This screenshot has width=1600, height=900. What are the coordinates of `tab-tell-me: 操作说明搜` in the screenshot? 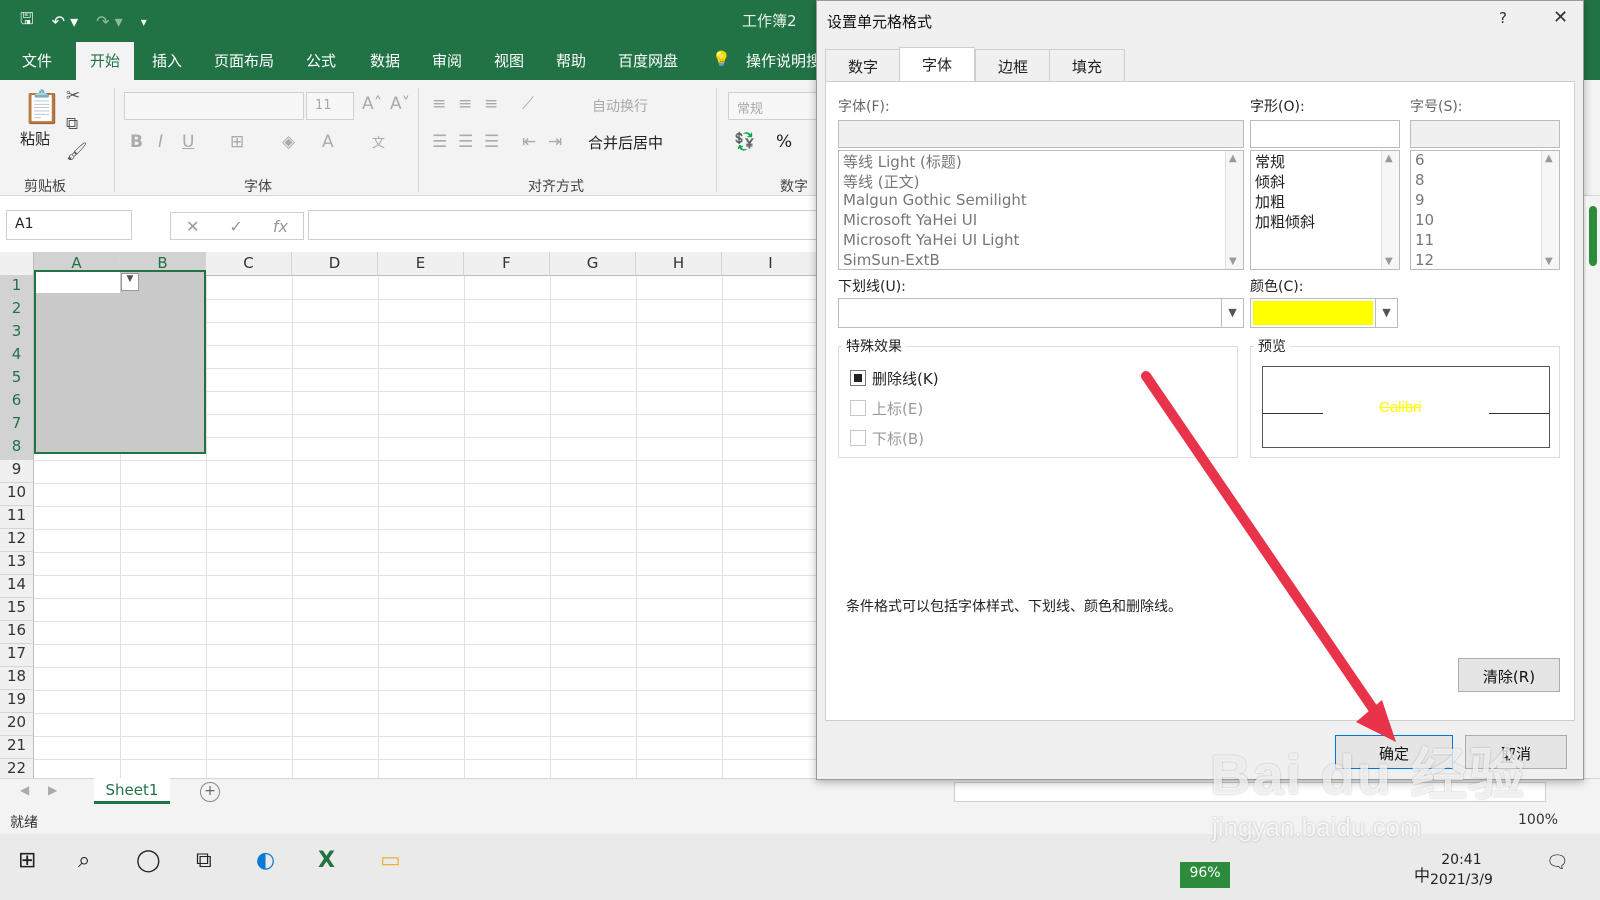 It's located at (783, 60).